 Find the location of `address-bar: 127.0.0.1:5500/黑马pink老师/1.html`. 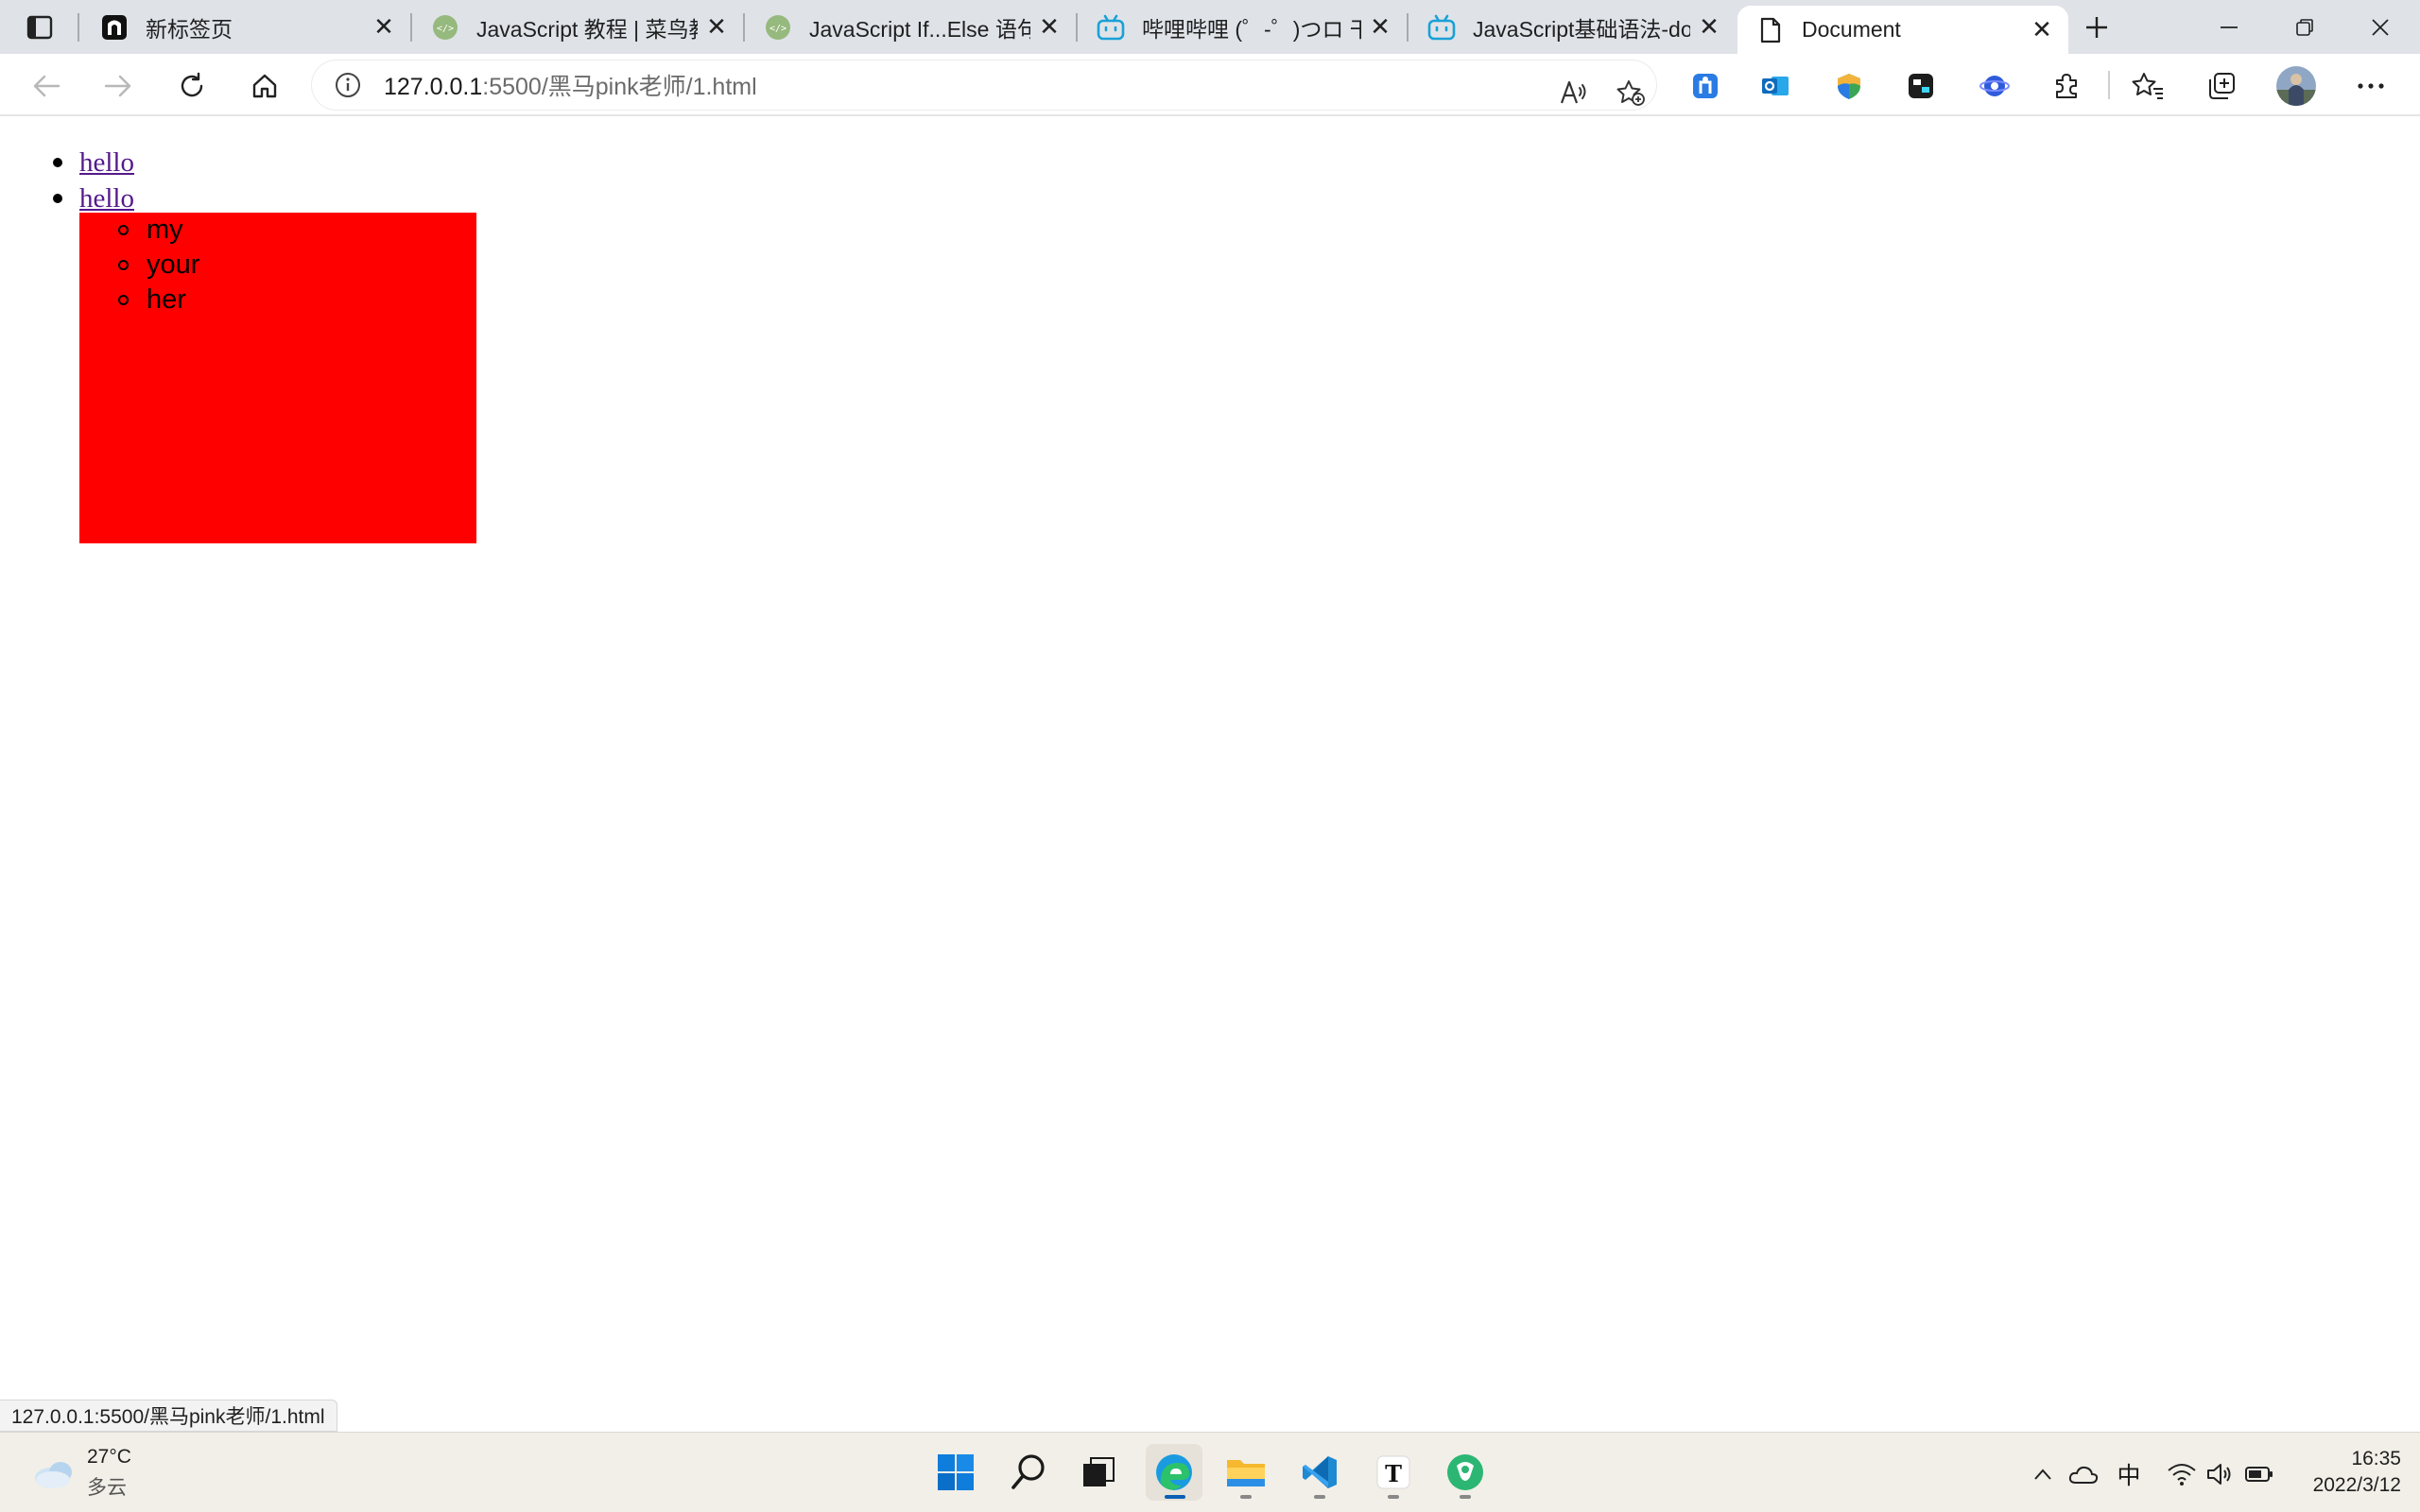

address-bar: 127.0.0.1:5500/黑马pink老师/1.html is located at coordinates (984, 85).